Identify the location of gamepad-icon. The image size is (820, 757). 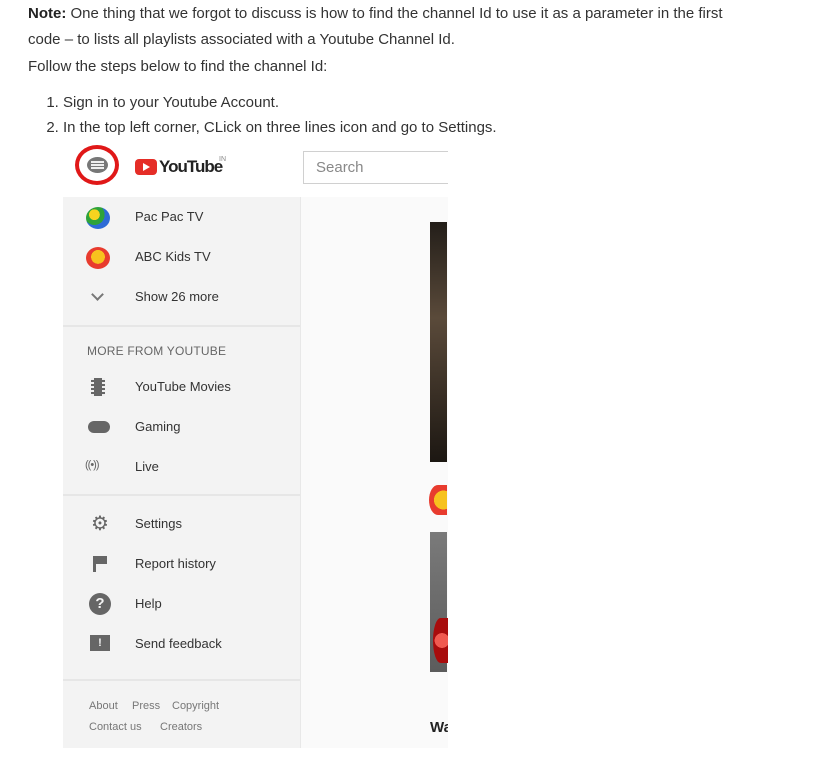
(99, 427).